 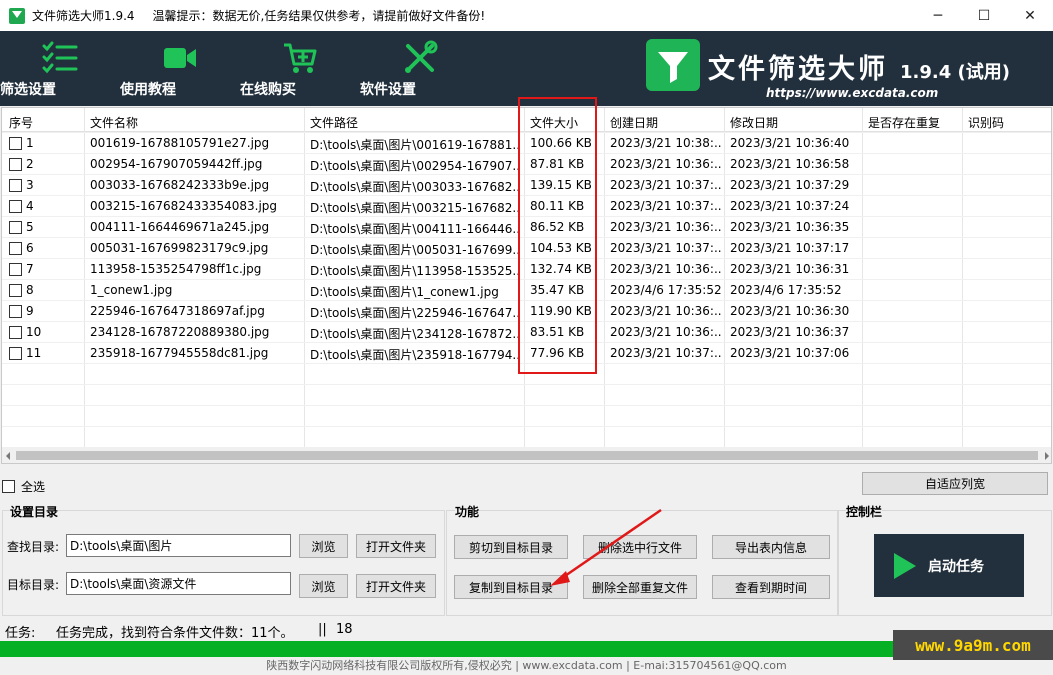 What do you see at coordinates (344, 629) in the screenshot?
I see `status-count: 18` at bounding box center [344, 629].